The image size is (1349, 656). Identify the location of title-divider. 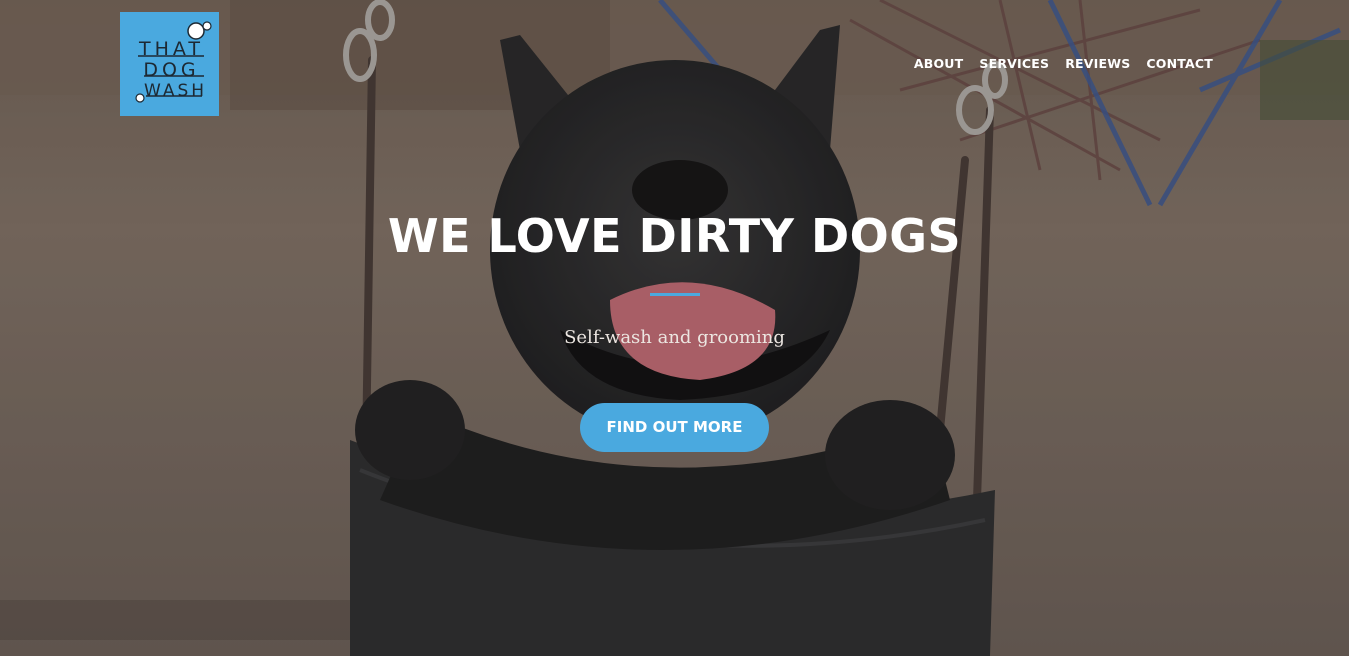
(674, 294).